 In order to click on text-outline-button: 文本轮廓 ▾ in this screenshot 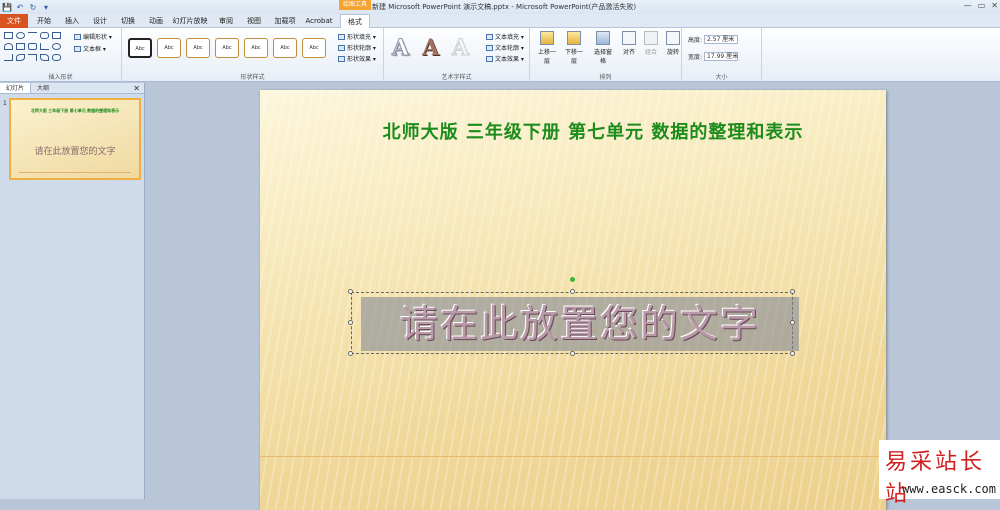, I will do `click(505, 47)`.